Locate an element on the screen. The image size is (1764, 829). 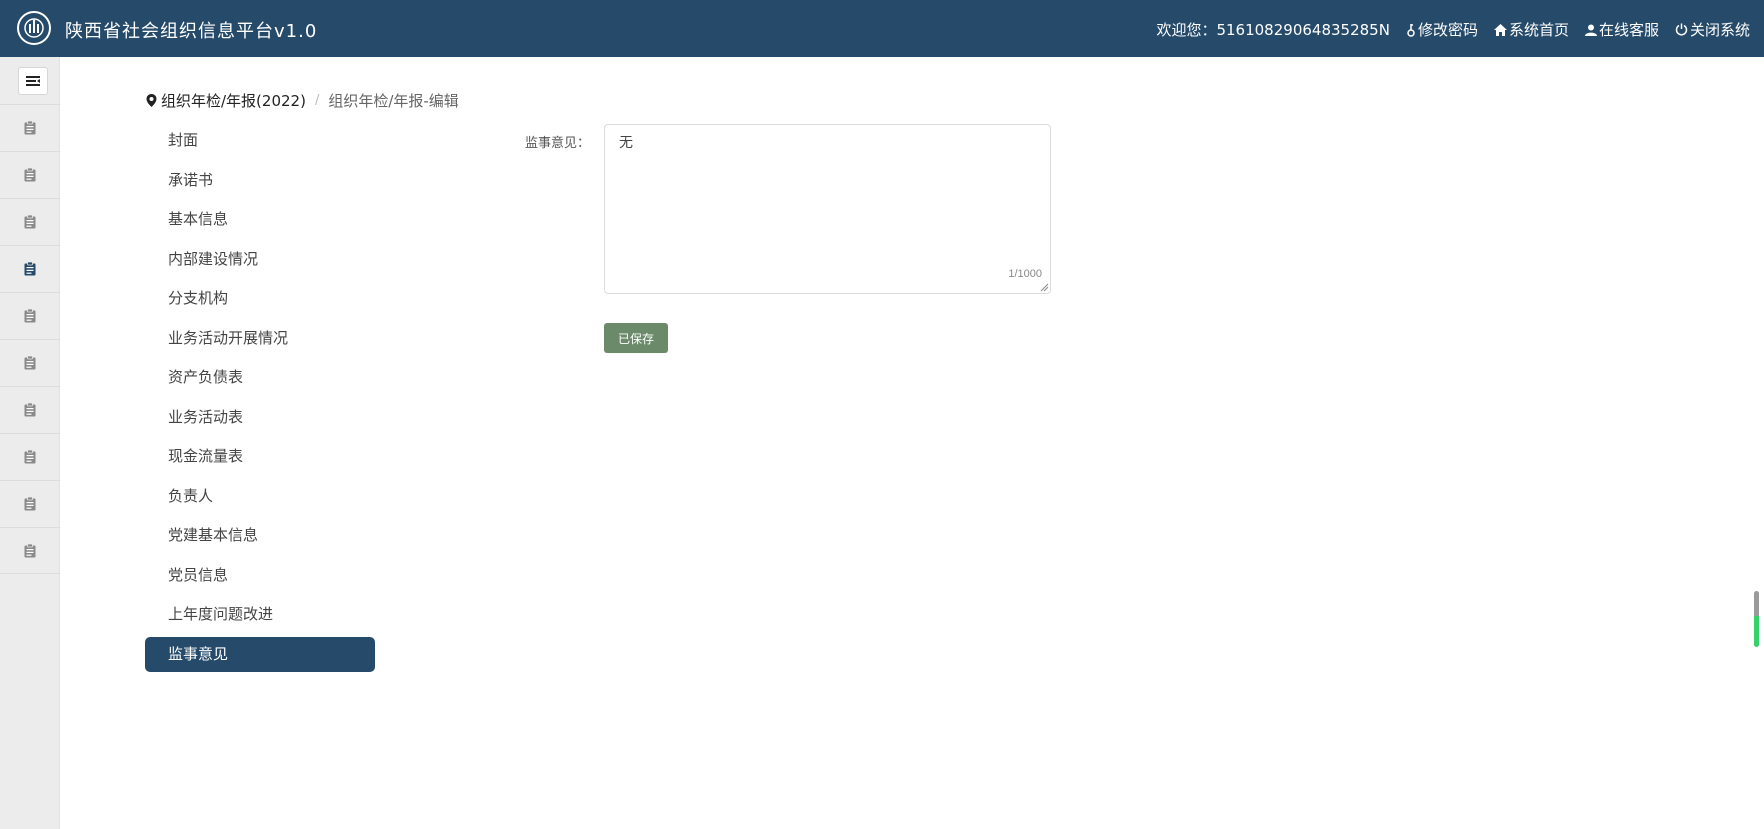
breadcrumb-page: 组织年检/年报-编辑 is located at coordinates (393, 101).